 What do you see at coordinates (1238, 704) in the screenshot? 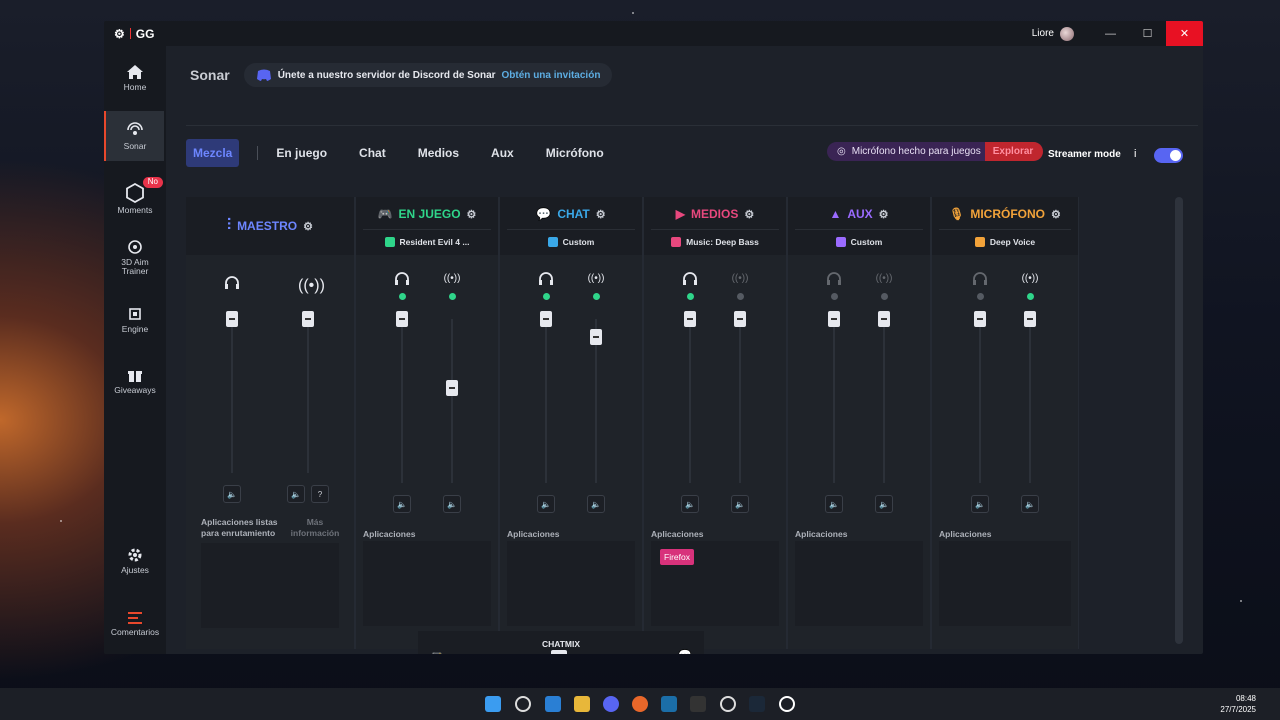
I see `system-clock: 08:48 27/7/2025` at bounding box center [1238, 704].